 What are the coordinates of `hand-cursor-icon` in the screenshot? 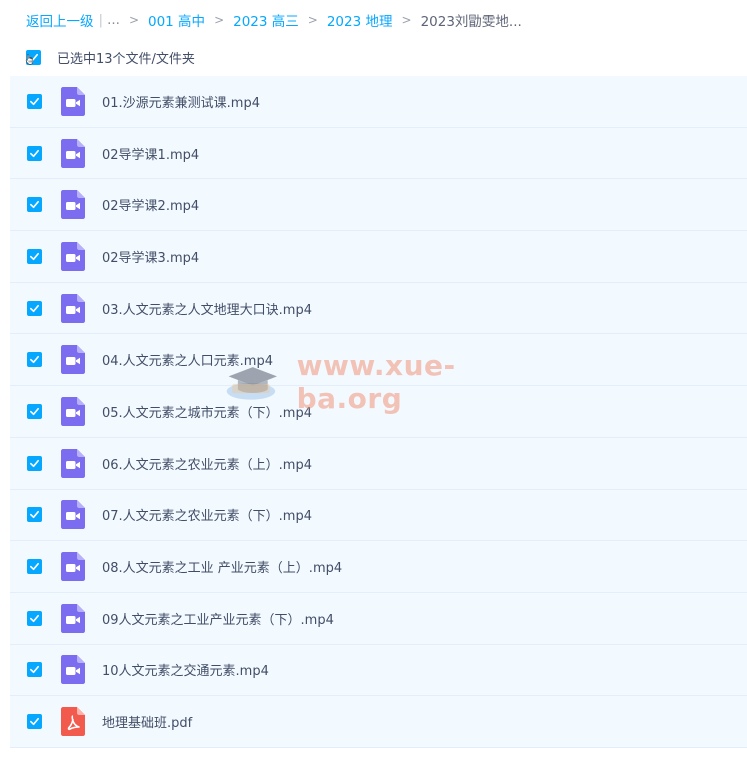 It's located at (29, 59).